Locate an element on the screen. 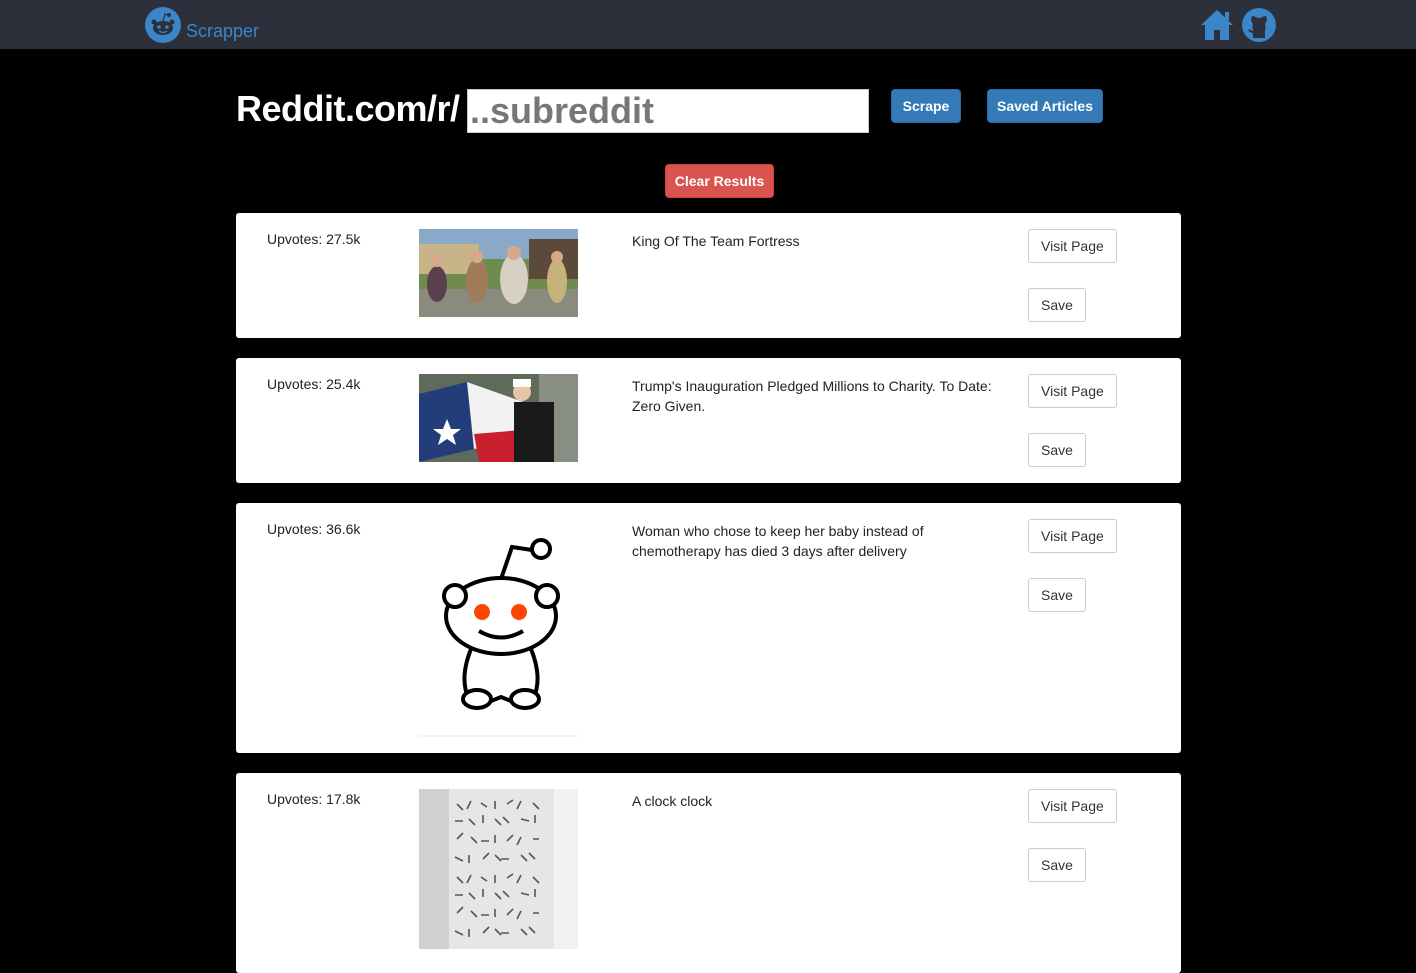 The width and height of the screenshot is (1416, 973). article-title: King Of The Team Fortress is located at coordinates (716, 241).